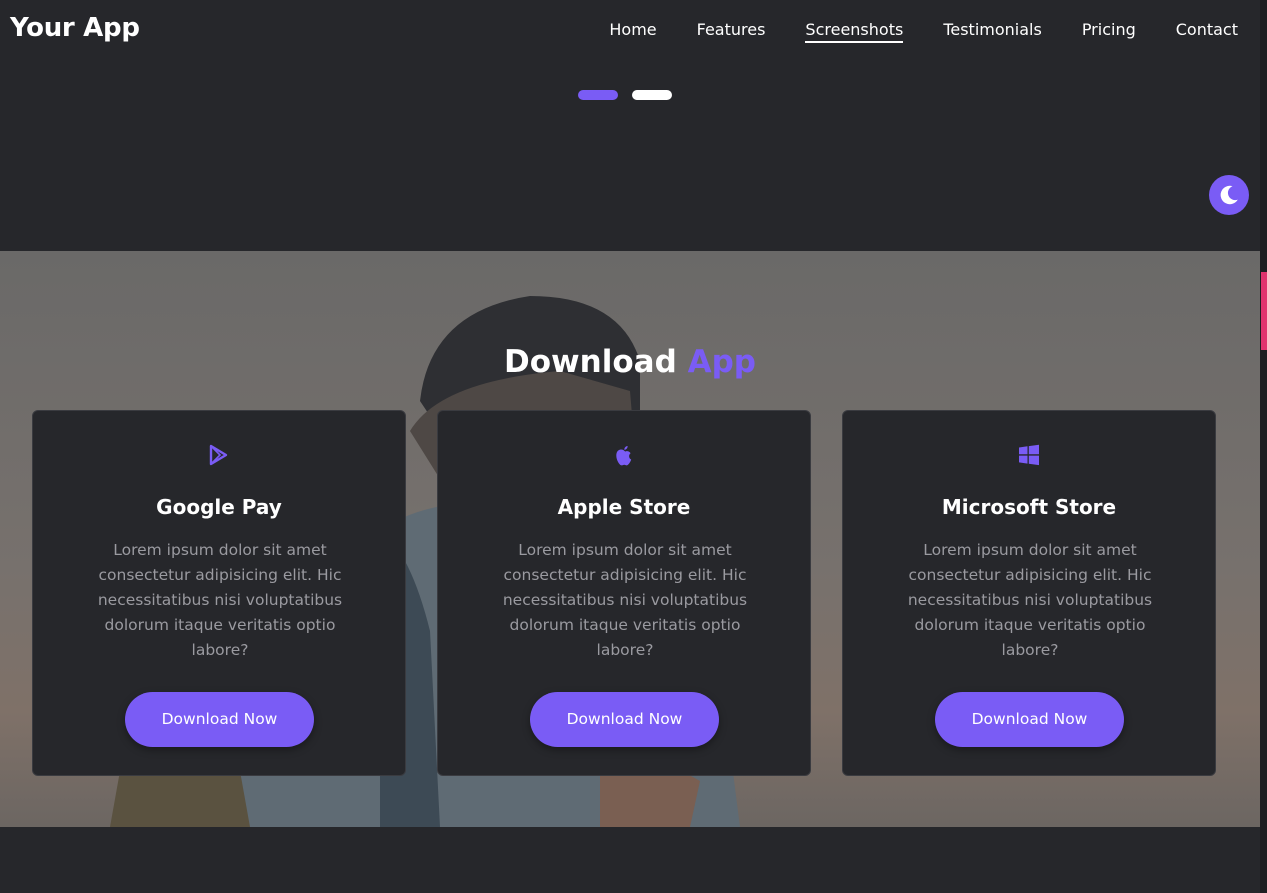 The image size is (1267, 893). I want to click on section-title-main: Download, so click(590, 362).